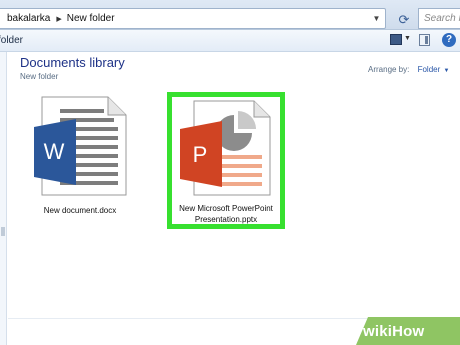 This screenshot has height=345, width=460. What do you see at coordinates (3, 198) in the screenshot?
I see `navigation-pane` at bounding box center [3, 198].